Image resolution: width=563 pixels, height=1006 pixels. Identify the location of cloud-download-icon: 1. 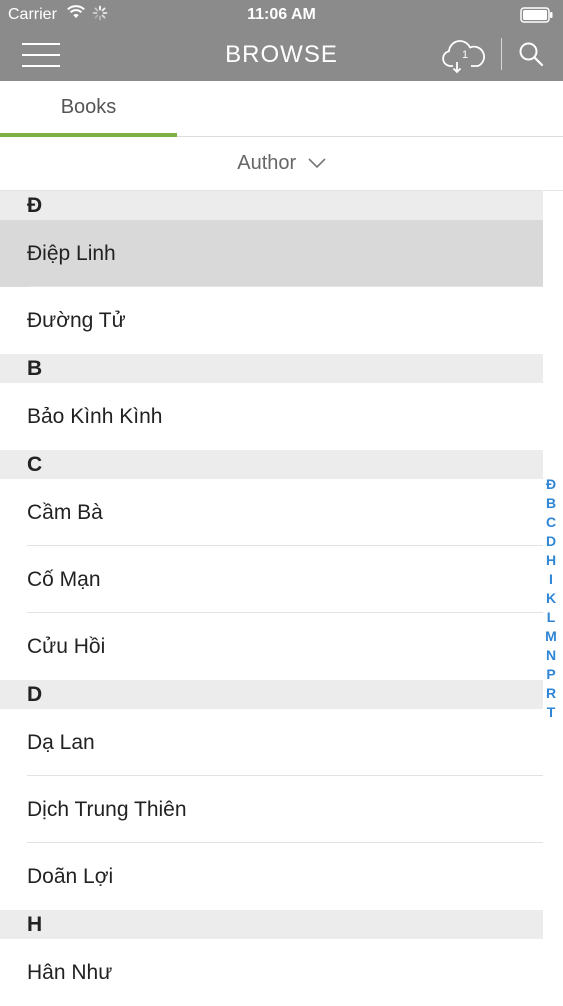
(464, 57).